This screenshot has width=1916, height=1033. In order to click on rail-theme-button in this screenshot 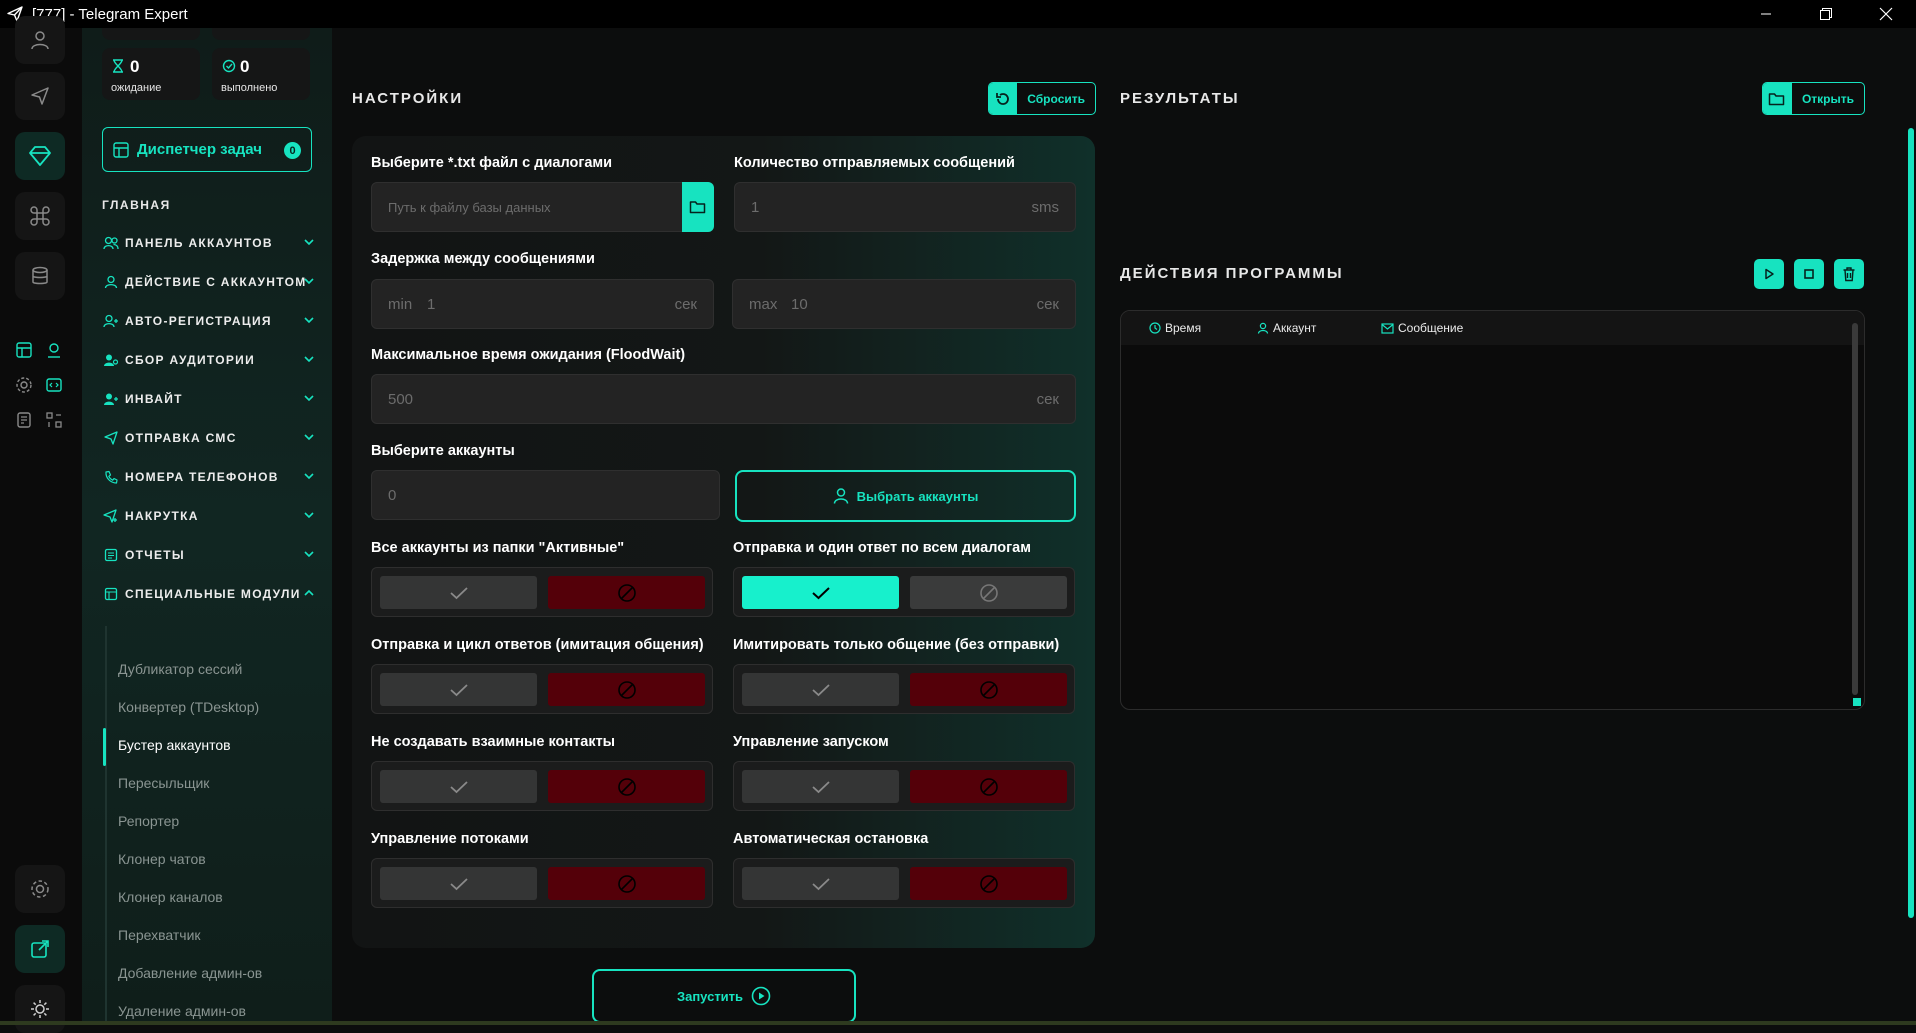, I will do `click(40, 1009)`.